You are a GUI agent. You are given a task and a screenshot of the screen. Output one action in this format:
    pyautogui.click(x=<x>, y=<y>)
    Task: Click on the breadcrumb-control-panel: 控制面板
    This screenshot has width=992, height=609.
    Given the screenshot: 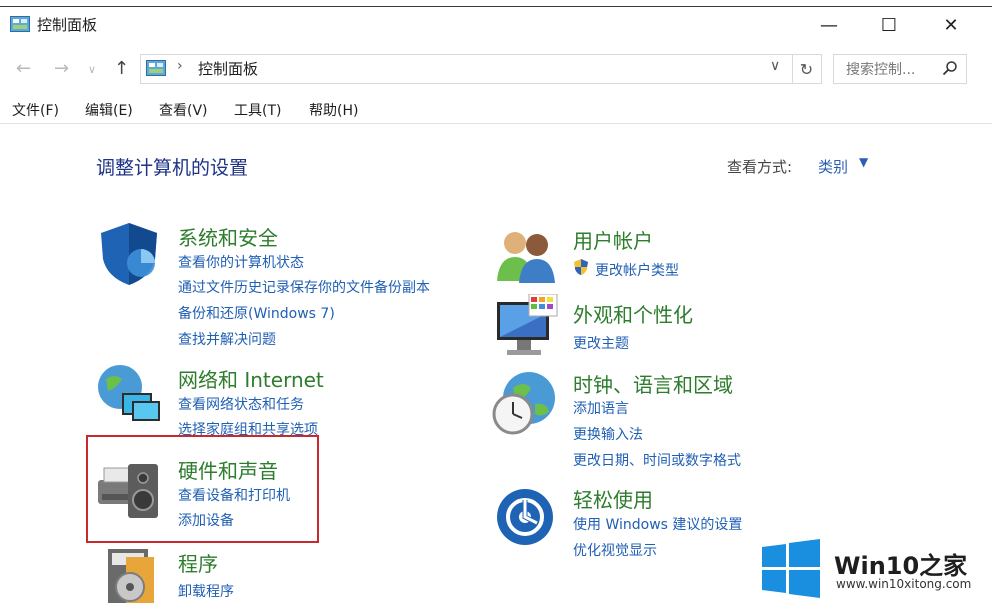 What is the action you would take?
    pyautogui.click(x=228, y=68)
    